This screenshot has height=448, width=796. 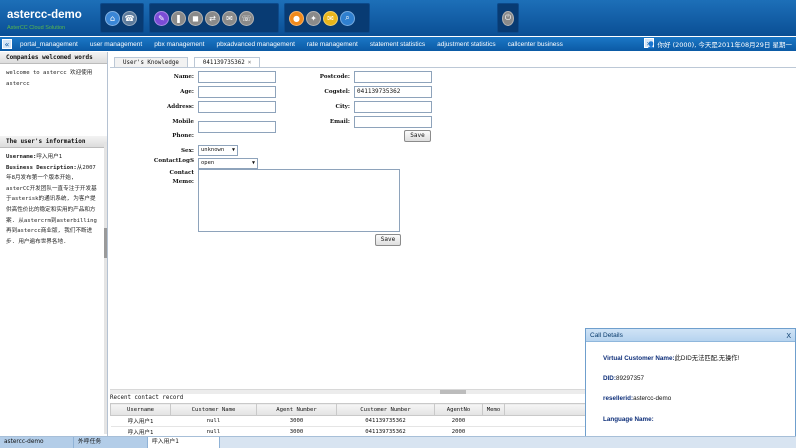 What do you see at coordinates (181, 173) in the screenshot?
I see `contact-label: Contact` at bounding box center [181, 173].